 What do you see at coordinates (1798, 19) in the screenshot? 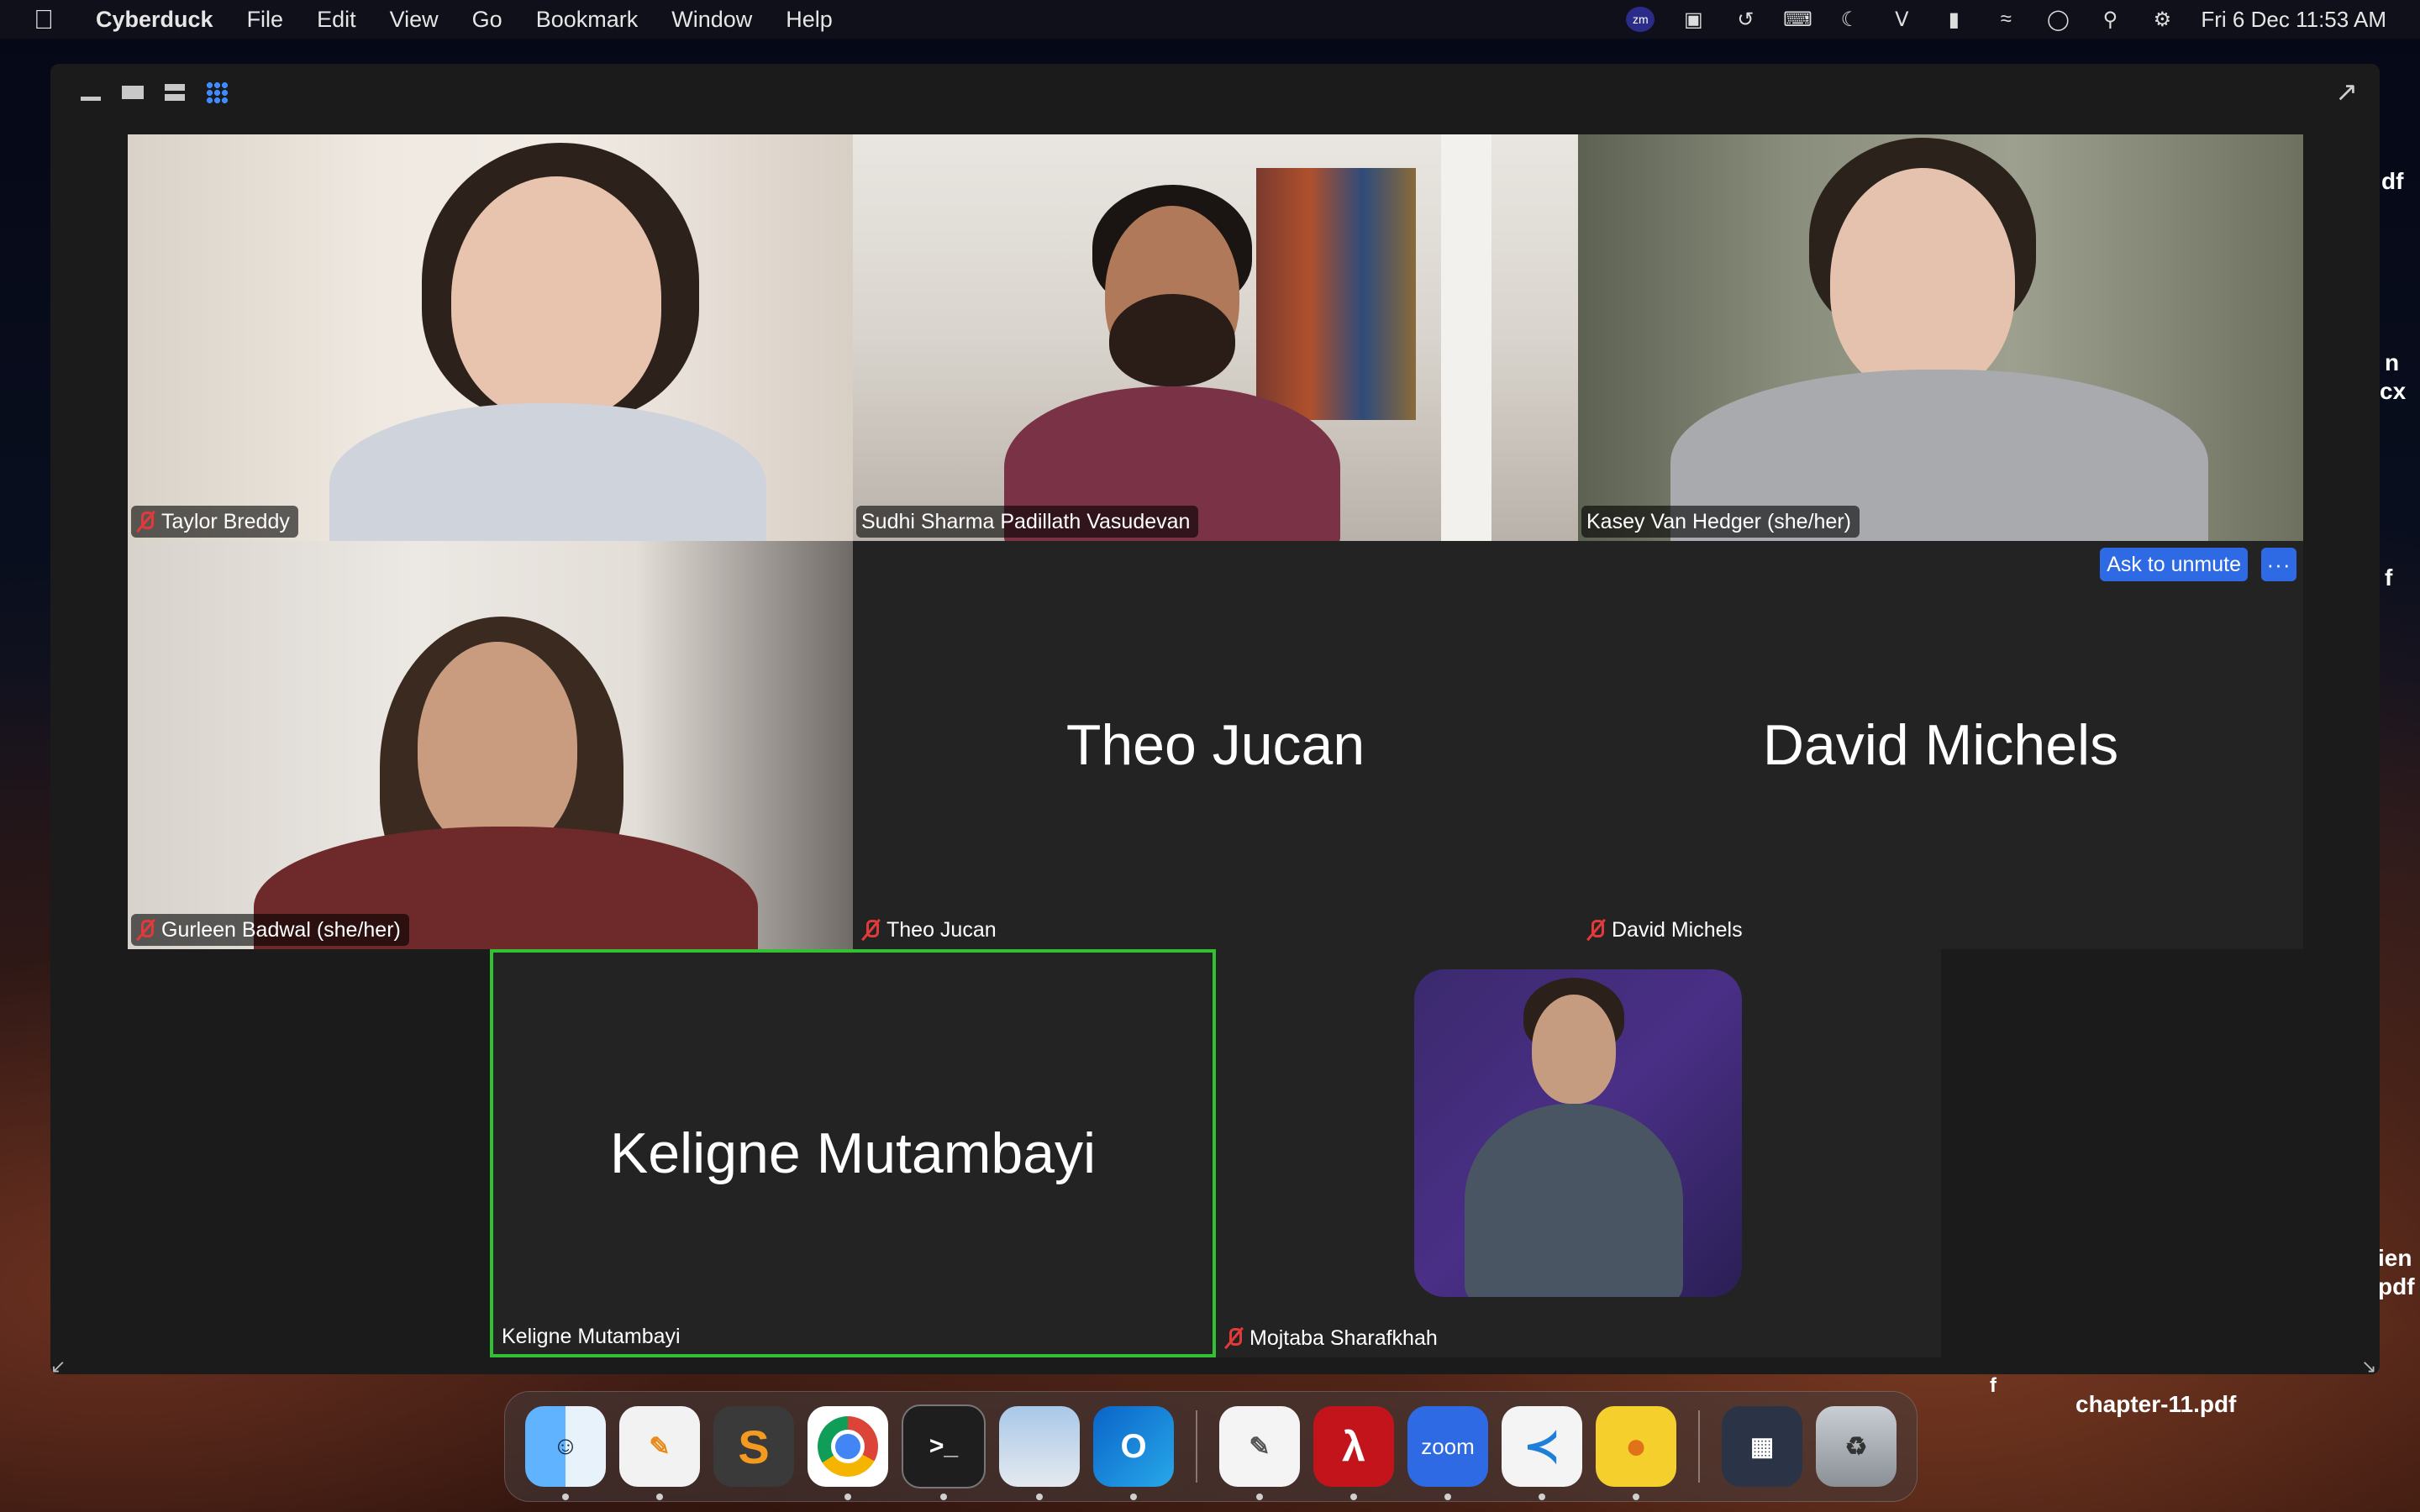
I see `keyboard-icon: ⌨` at bounding box center [1798, 19].